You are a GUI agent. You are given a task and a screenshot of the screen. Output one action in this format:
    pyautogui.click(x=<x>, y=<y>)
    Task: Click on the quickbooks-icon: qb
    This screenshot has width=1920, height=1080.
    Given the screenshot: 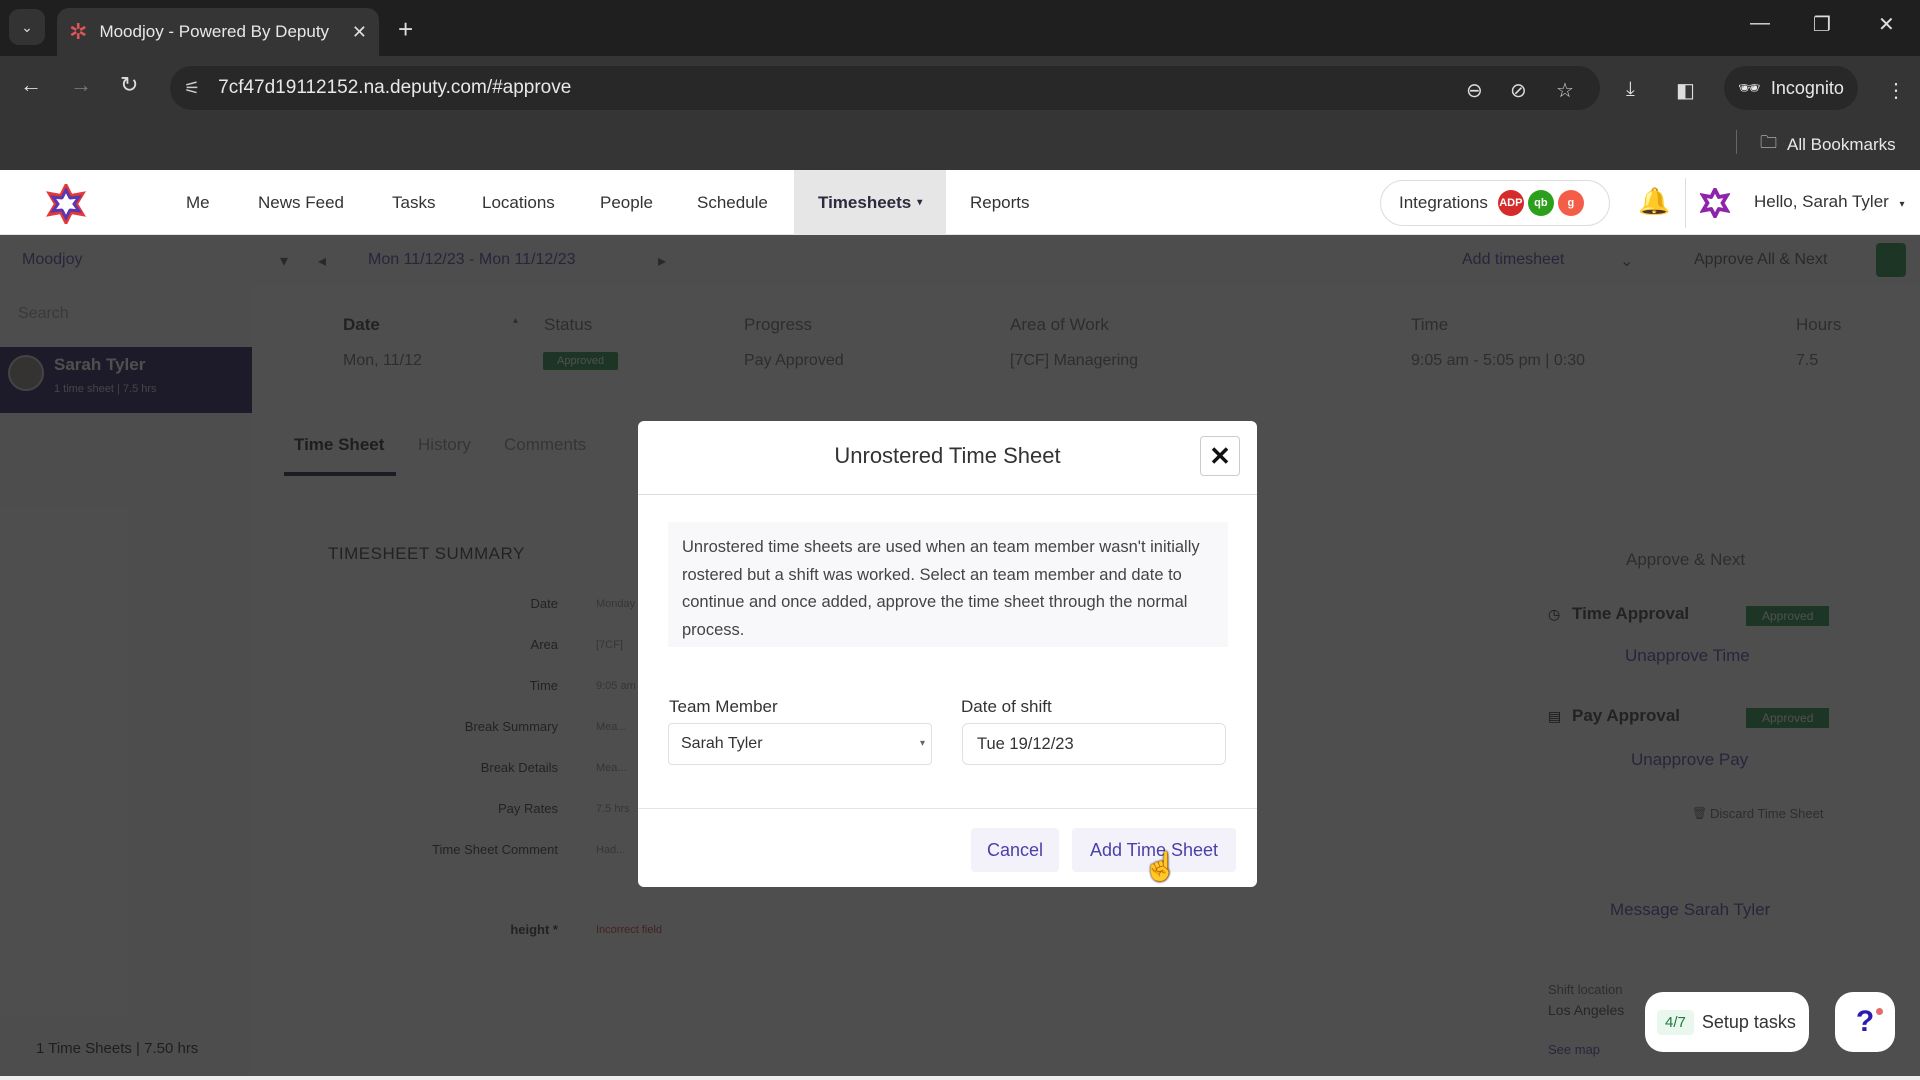 What is the action you would take?
    pyautogui.click(x=1540, y=203)
    